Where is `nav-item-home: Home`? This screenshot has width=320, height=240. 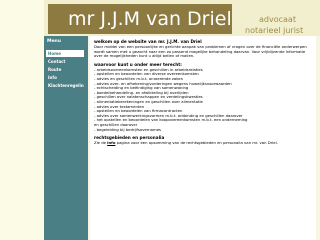
nav-item-home: Home is located at coordinates (65, 53).